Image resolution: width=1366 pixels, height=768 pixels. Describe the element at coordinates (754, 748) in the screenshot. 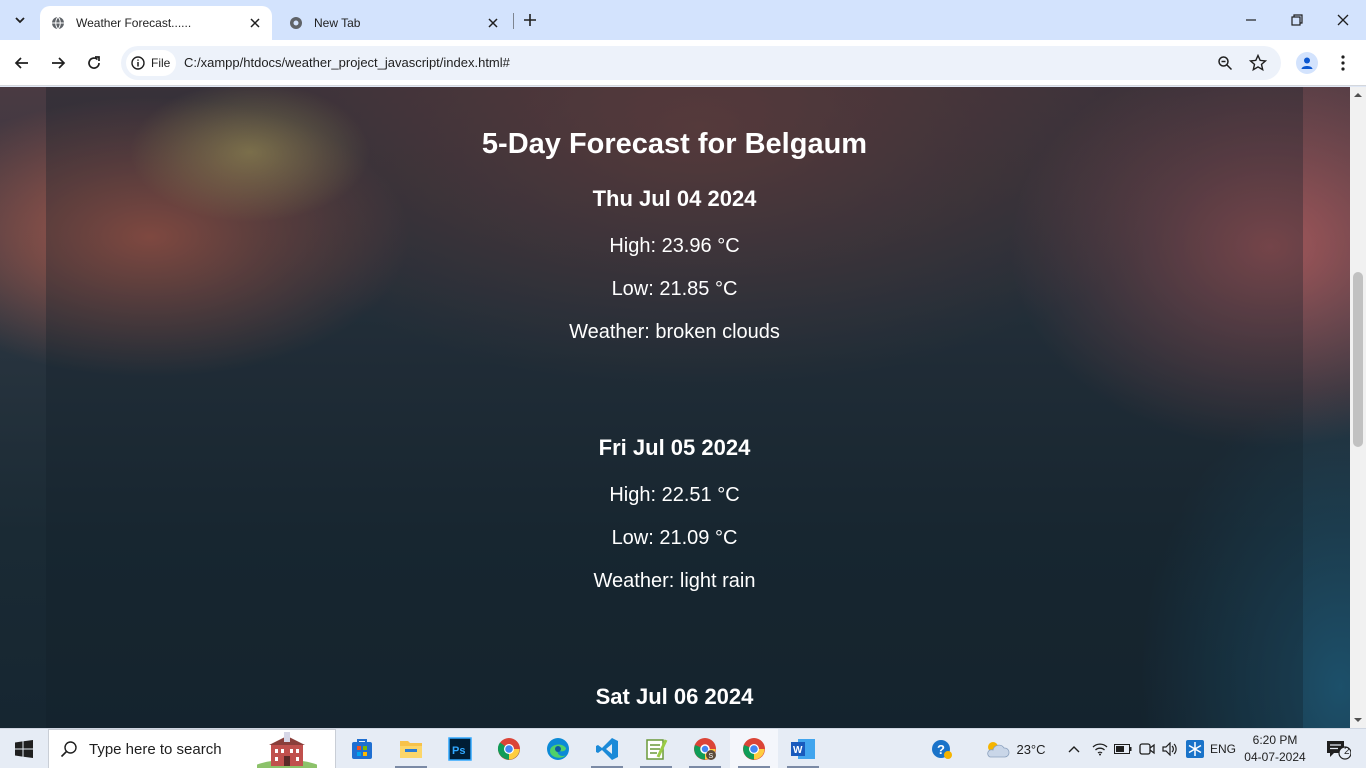

I see `taskbar-chrome-active-icon` at that location.